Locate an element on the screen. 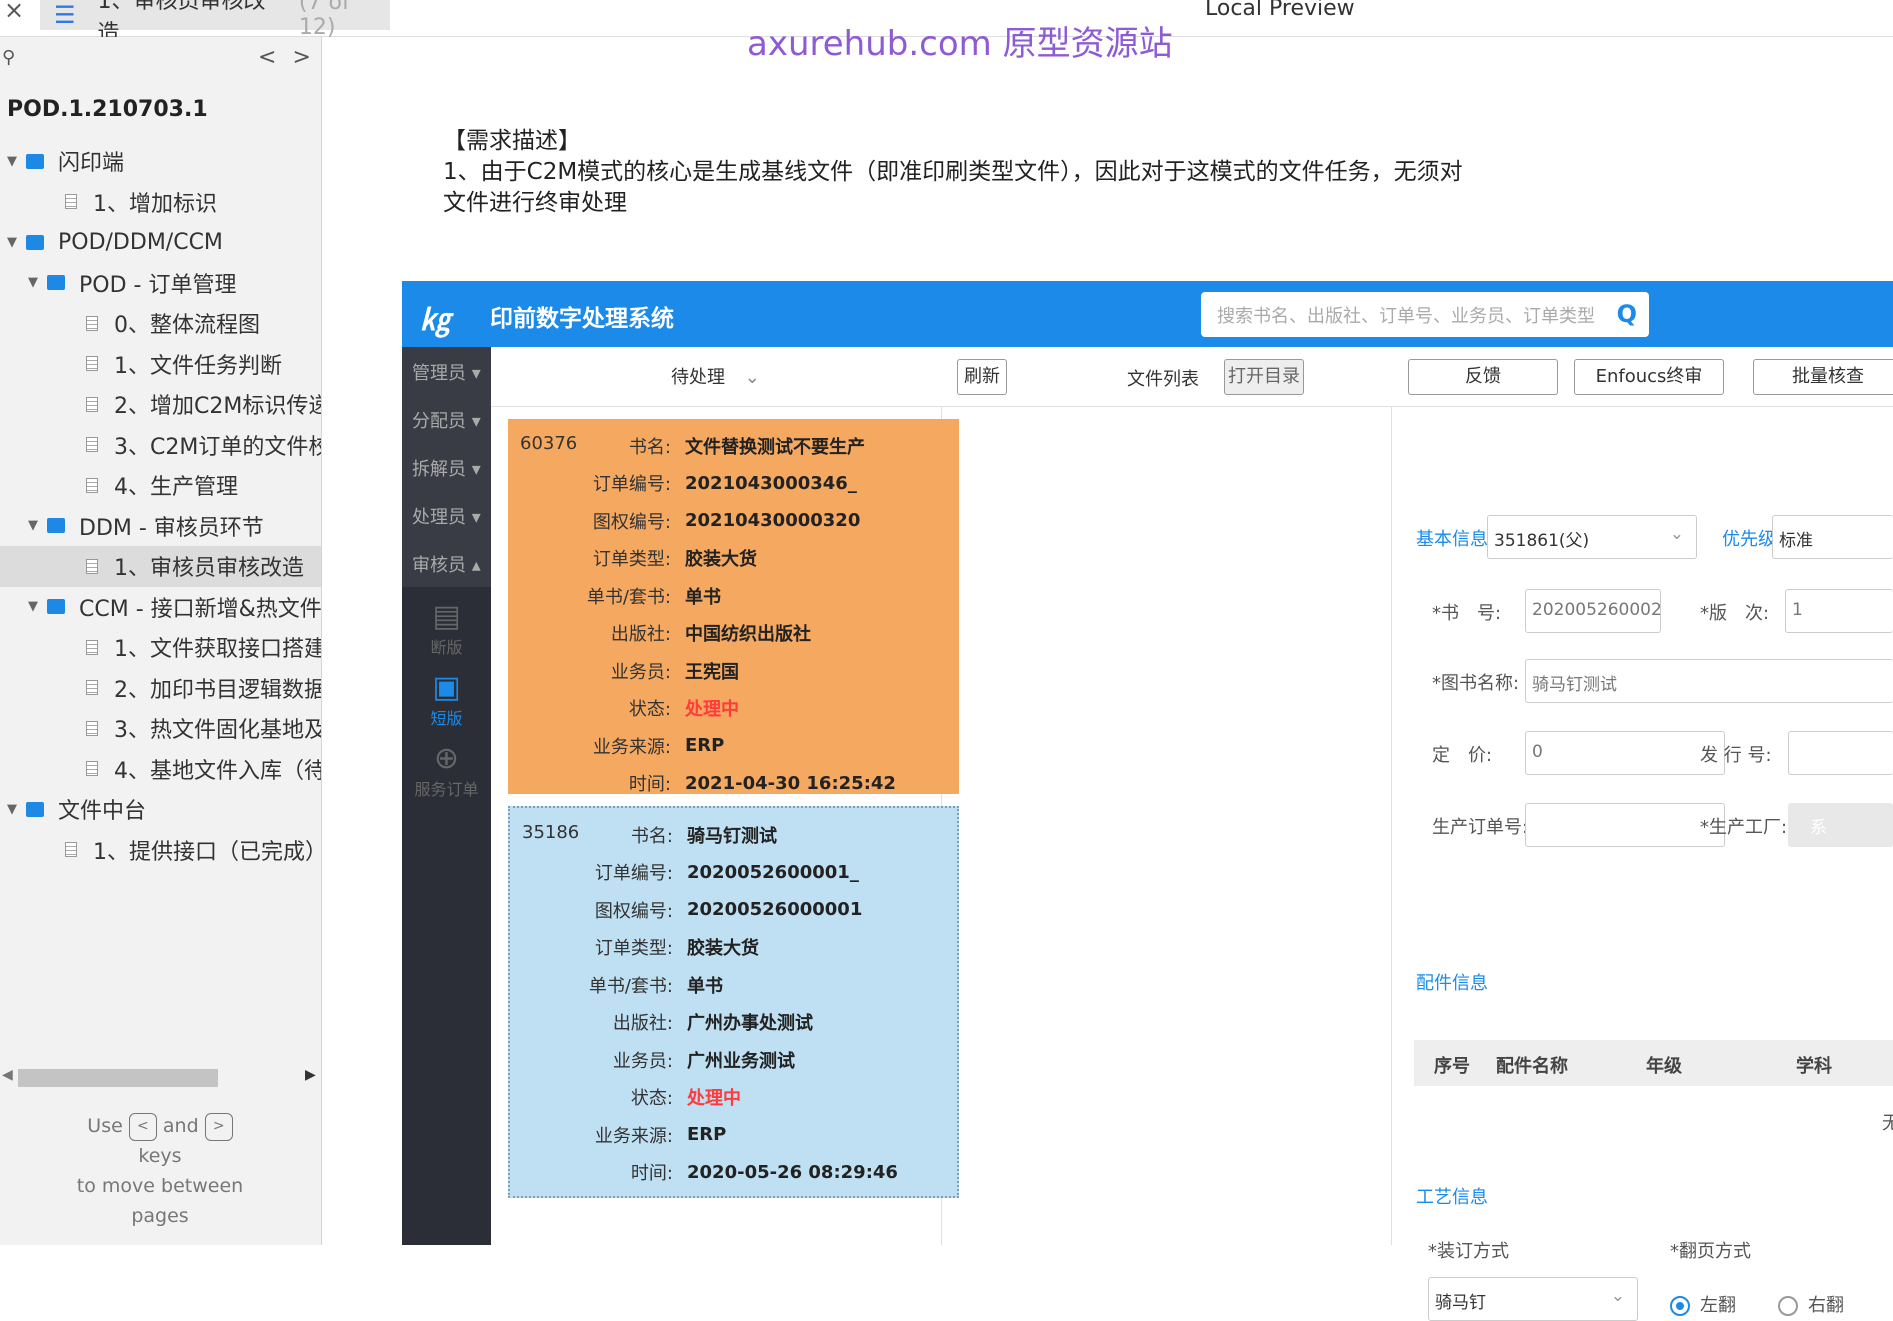  search-icon: Q is located at coordinates (1627, 314).